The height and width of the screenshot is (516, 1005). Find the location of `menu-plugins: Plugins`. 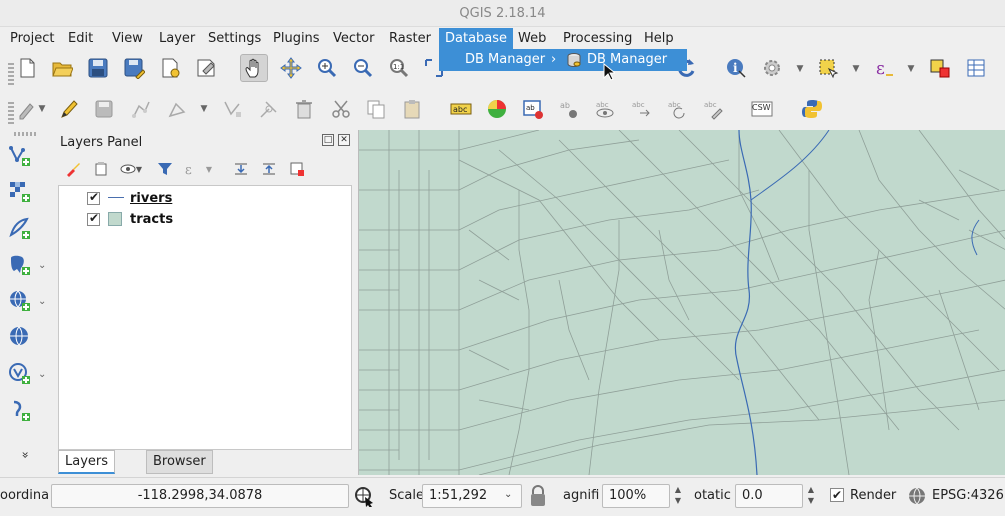

menu-plugins: Plugins is located at coordinates (296, 39).